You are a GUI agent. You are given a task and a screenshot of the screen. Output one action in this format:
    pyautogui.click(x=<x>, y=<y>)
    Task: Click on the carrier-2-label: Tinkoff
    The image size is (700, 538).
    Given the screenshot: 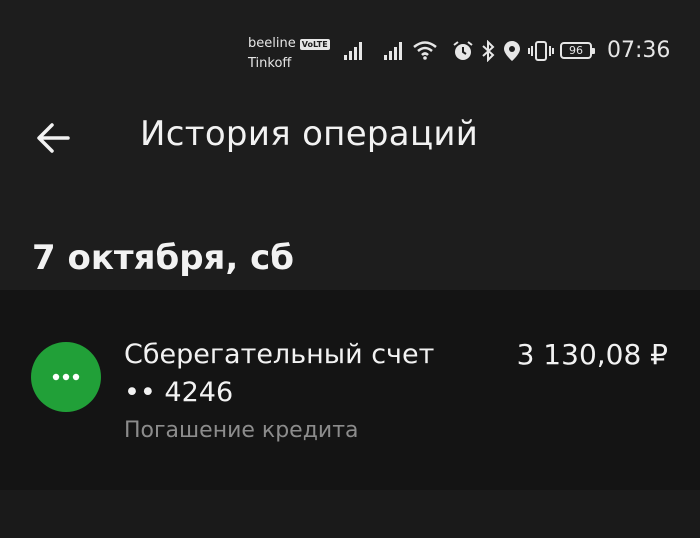 What is the action you would take?
    pyautogui.click(x=270, y=63)
    